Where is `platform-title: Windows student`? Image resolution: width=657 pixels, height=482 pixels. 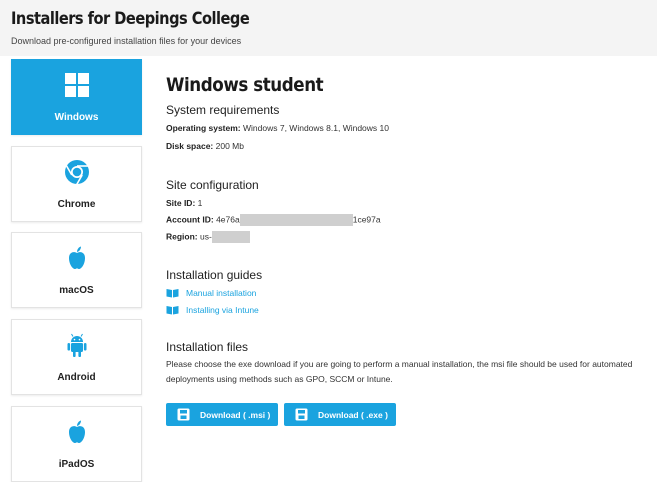 platform-title: Windows student is located at coordinates (245, 85).